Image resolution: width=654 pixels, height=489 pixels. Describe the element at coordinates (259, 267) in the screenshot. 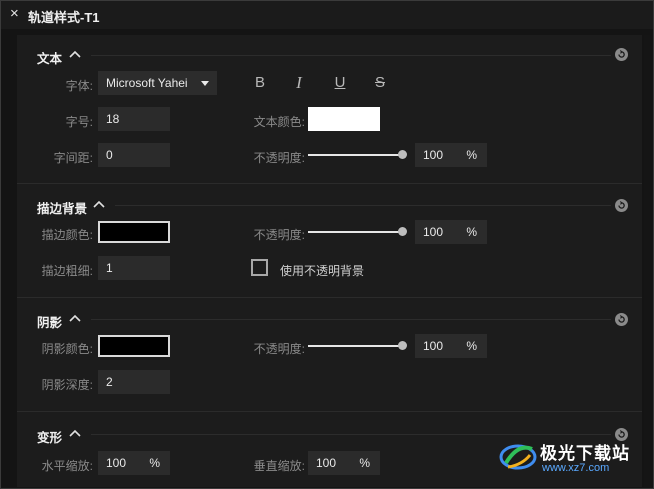

I see `opaque-background-checkbox` at that location.